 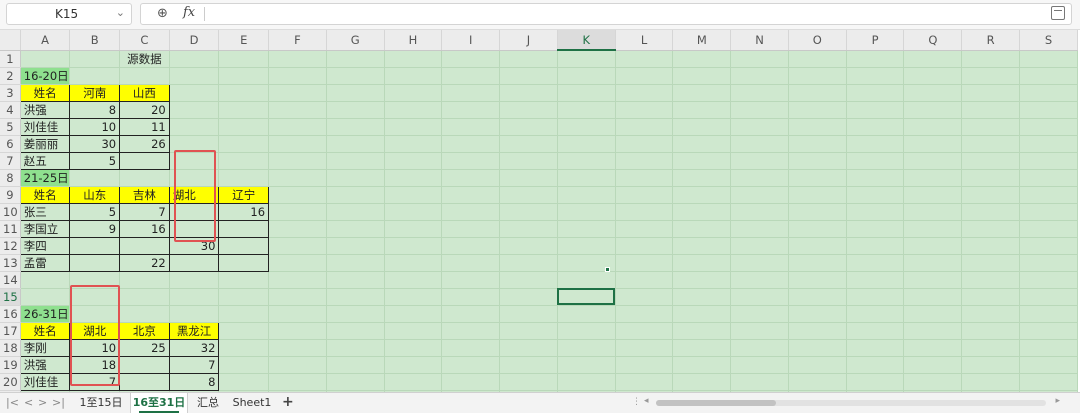 What do you see at coordinates (45, 245) in the screenshot?
I see `cell-name: 李四` at bounding box center [45, 245].